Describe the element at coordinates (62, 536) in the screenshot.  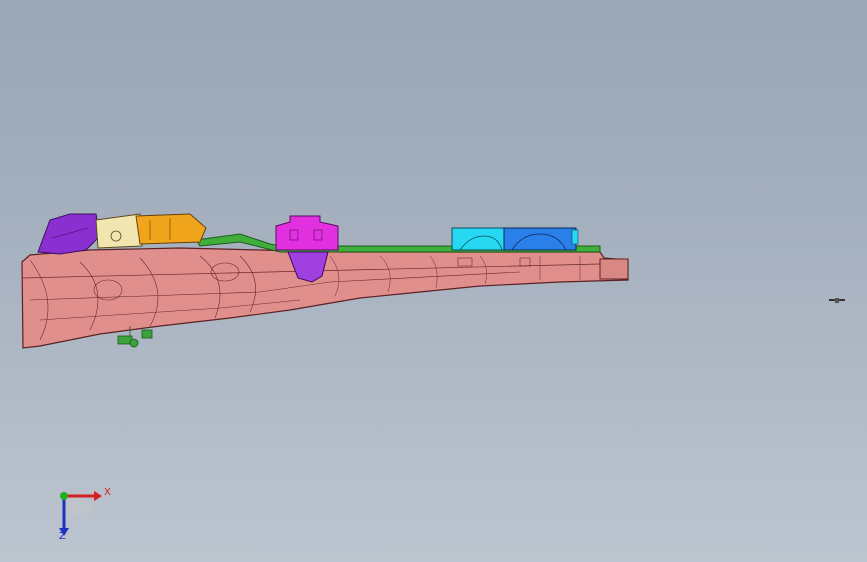
I see `axis-z-label: Z` at that location.